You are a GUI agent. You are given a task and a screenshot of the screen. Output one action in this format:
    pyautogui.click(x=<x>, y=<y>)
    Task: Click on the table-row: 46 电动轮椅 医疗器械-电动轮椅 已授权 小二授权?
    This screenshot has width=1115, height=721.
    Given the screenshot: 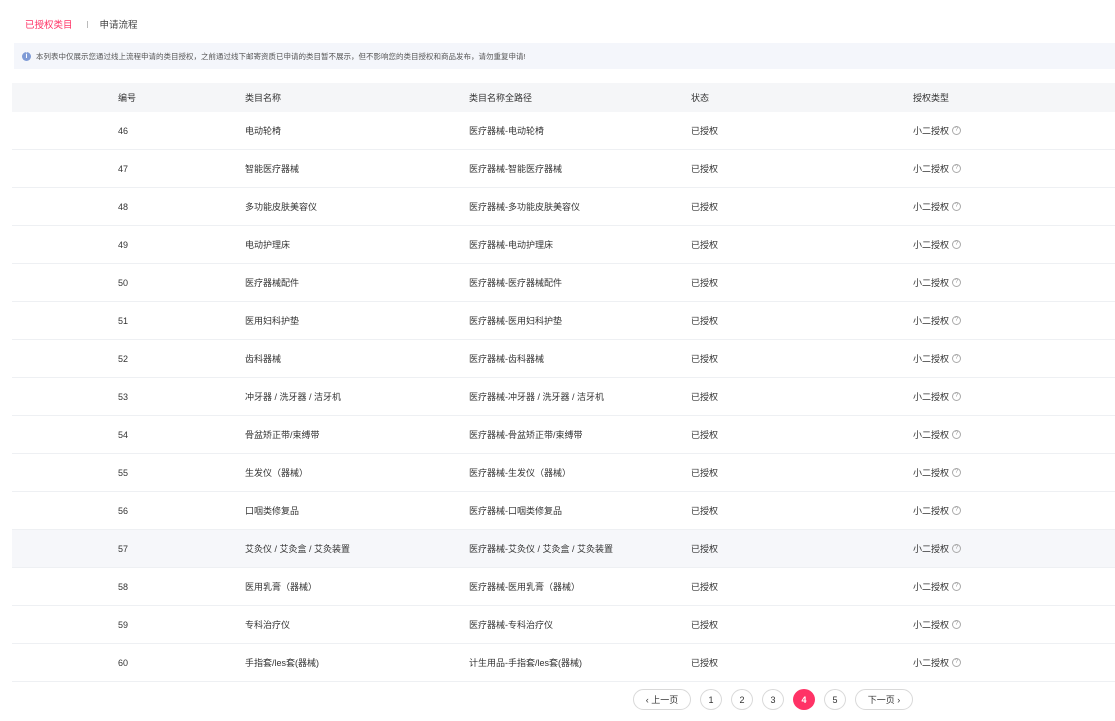 What is the action you would take?
    pyautogui.click(x=563, y=131)
    